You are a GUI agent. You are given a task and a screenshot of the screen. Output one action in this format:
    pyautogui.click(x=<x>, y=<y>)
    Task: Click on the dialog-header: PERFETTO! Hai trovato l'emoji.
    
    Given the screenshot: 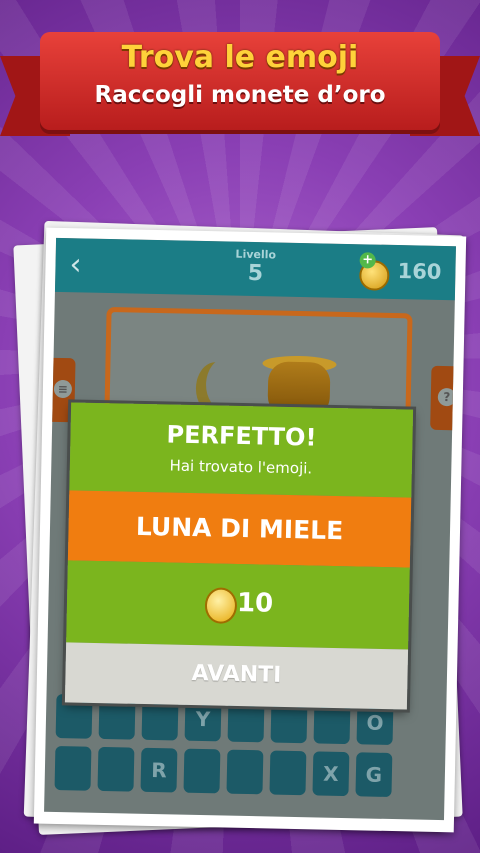 What is the action you would take?
    pyautogui.click(x=241, y=450)
    